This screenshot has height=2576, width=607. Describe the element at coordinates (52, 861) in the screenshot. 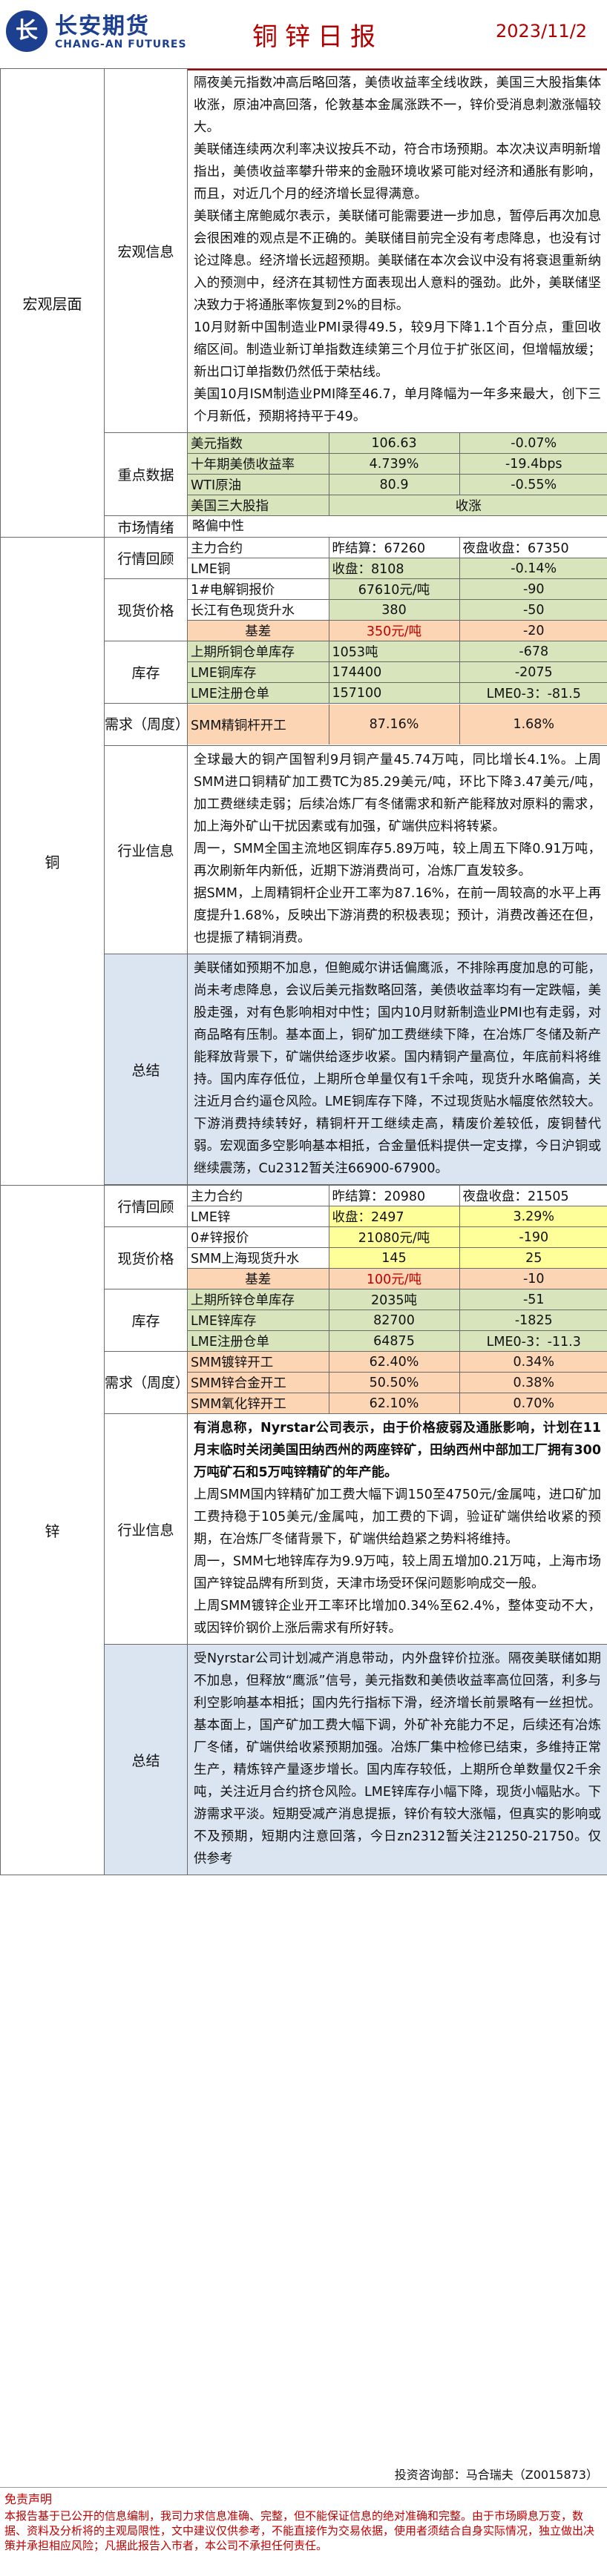

I see `copper-section-label: 铜` at that location.